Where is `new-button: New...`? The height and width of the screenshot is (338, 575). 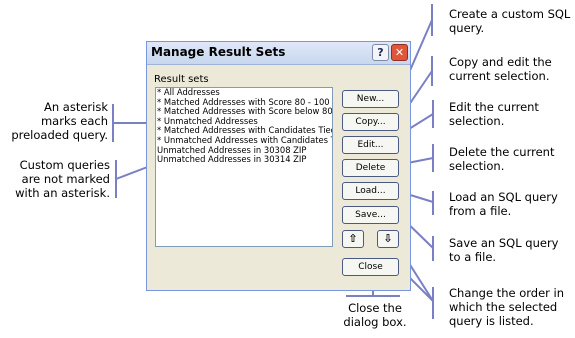
new-button: New... is located at coordinates (370, 99).